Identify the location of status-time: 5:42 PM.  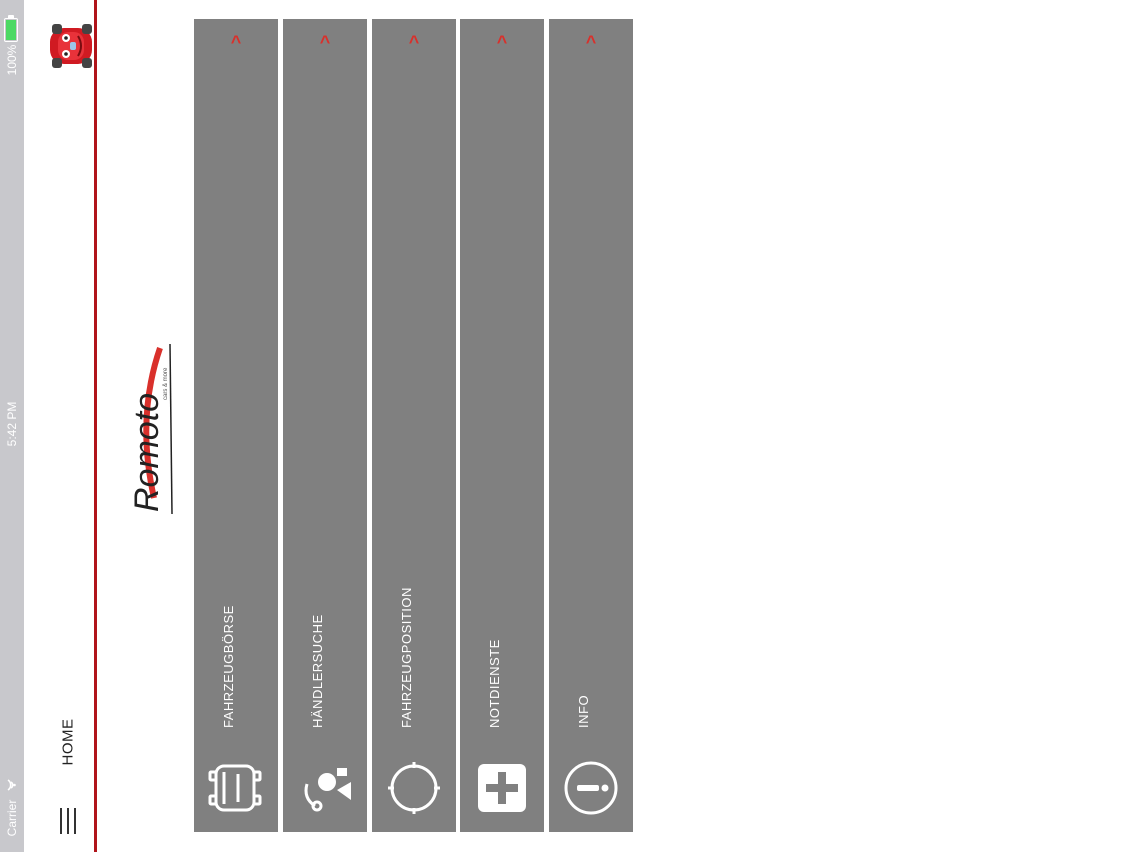
(12, 424).